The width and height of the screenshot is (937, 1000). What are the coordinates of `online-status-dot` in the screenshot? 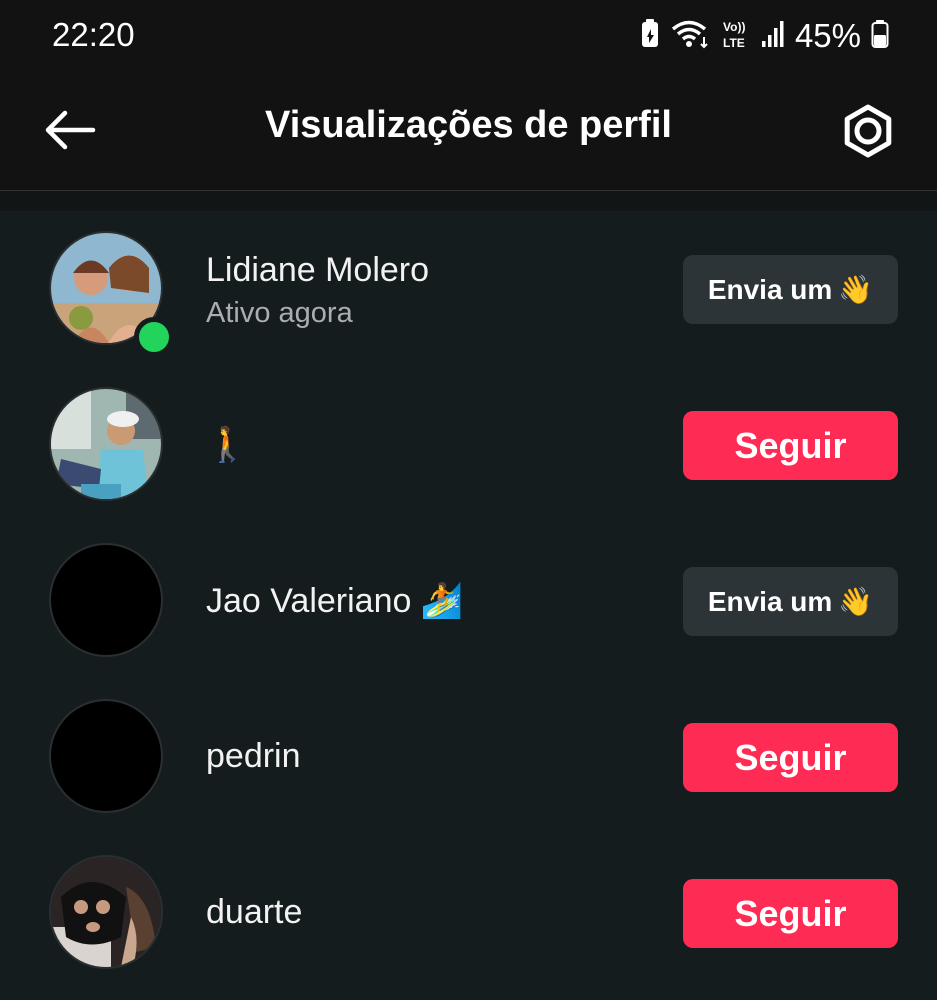 It's located at (154, 337).